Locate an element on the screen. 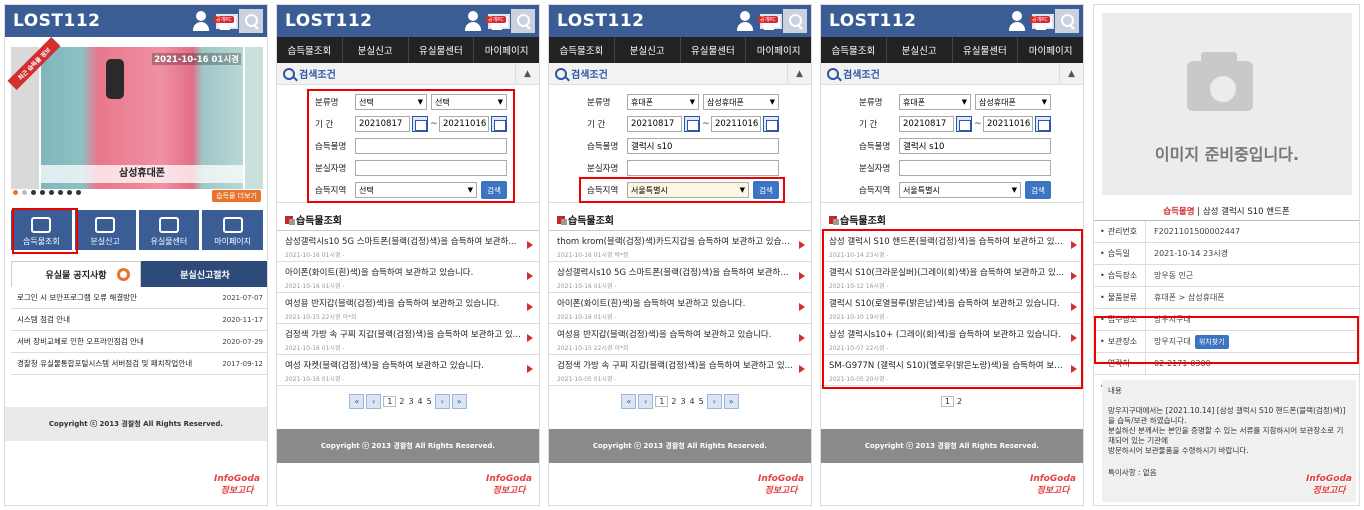 The image size is (1364, 510). list-item: 시스템 점검 안내 2020-11-17 is located at coordinates (139, 320).